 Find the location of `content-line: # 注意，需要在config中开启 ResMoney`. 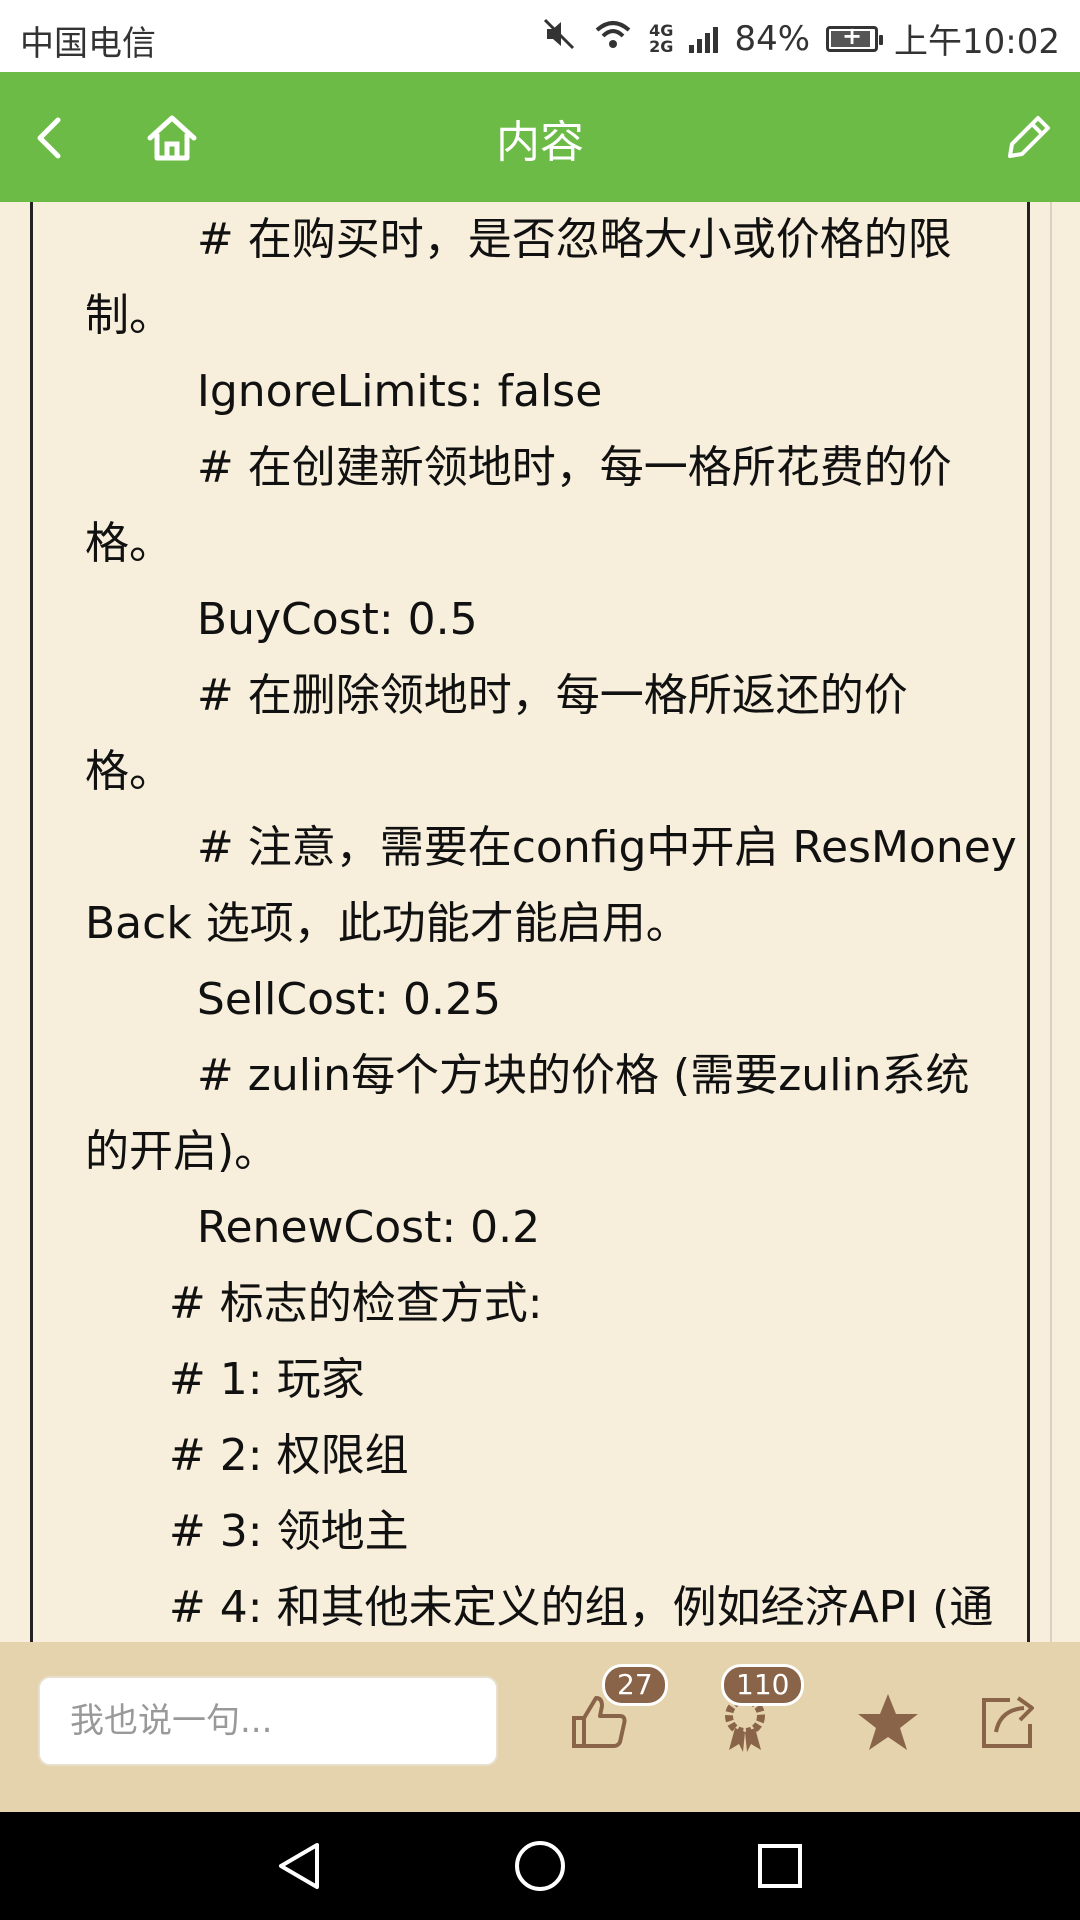

content-line: # 注意，需要在config中开启 ResMoney is located at coordinates (551, 847).